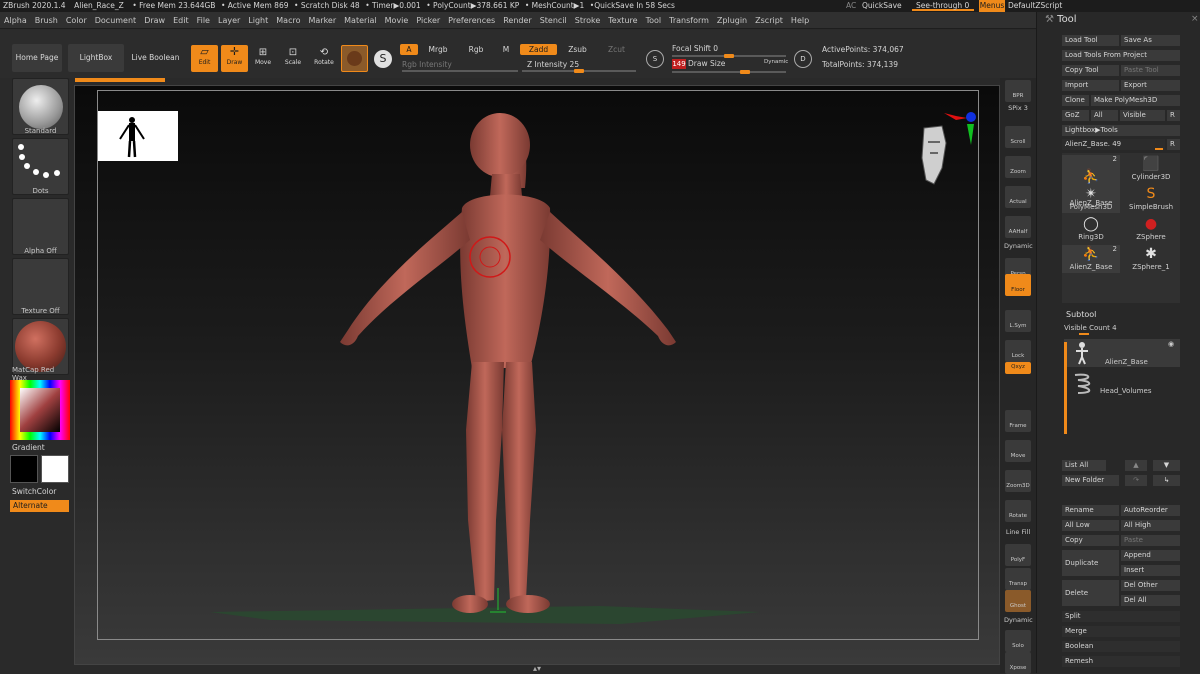 This screenshot has width=1200, height=674. Describe the element at coordinates (1018, 663) in the screenshot. I see `right-shelf-xpose-22: Xpose` at that location.